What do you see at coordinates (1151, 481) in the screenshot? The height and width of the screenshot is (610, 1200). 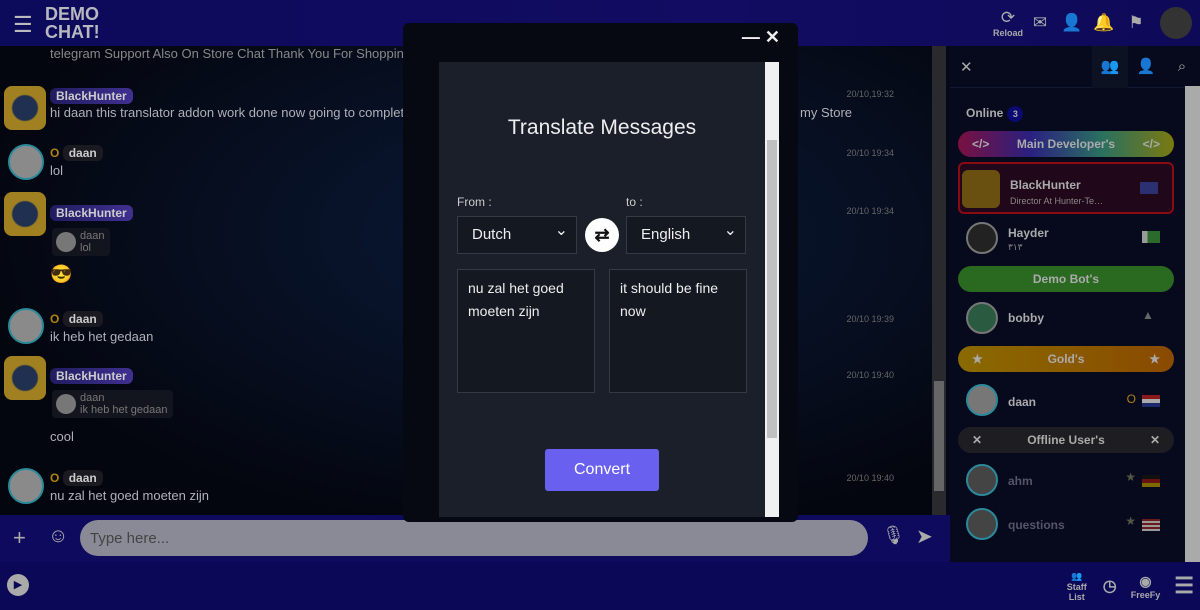 I see `flag-de-icon` at bounding box center [1151, 481].